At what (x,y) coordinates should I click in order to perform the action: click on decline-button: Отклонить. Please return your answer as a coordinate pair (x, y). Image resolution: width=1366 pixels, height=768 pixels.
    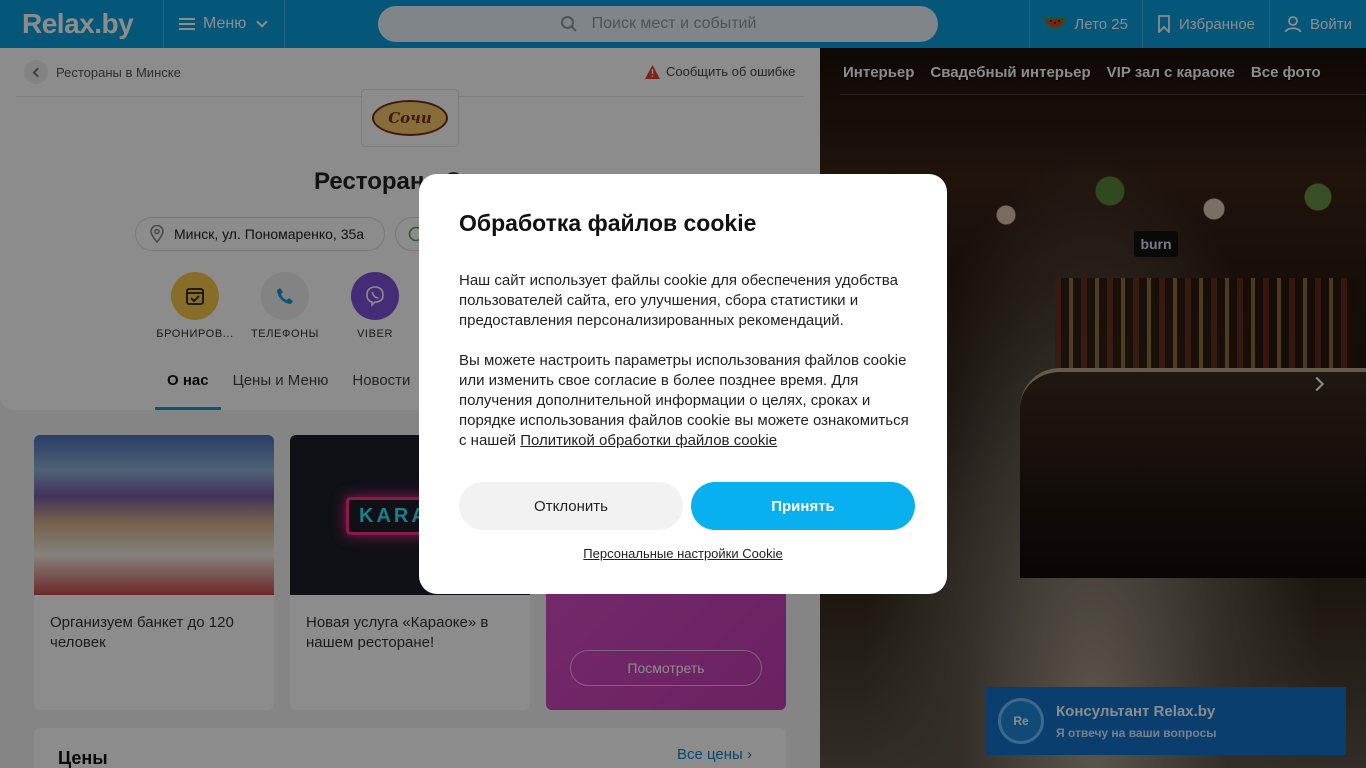
    Looking at the image, I should click on (571, 506).